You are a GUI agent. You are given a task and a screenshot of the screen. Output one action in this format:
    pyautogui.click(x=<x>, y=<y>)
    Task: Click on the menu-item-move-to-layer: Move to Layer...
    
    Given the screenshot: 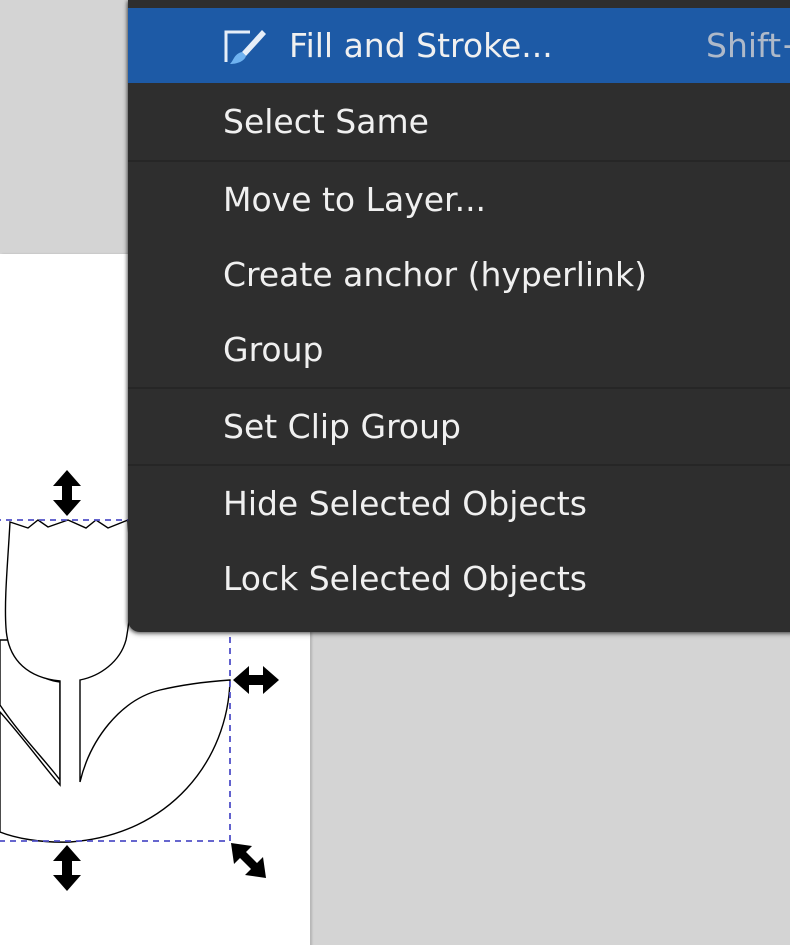 What is the action you would take?
    pyautogui.click(x=459, y=199)
    